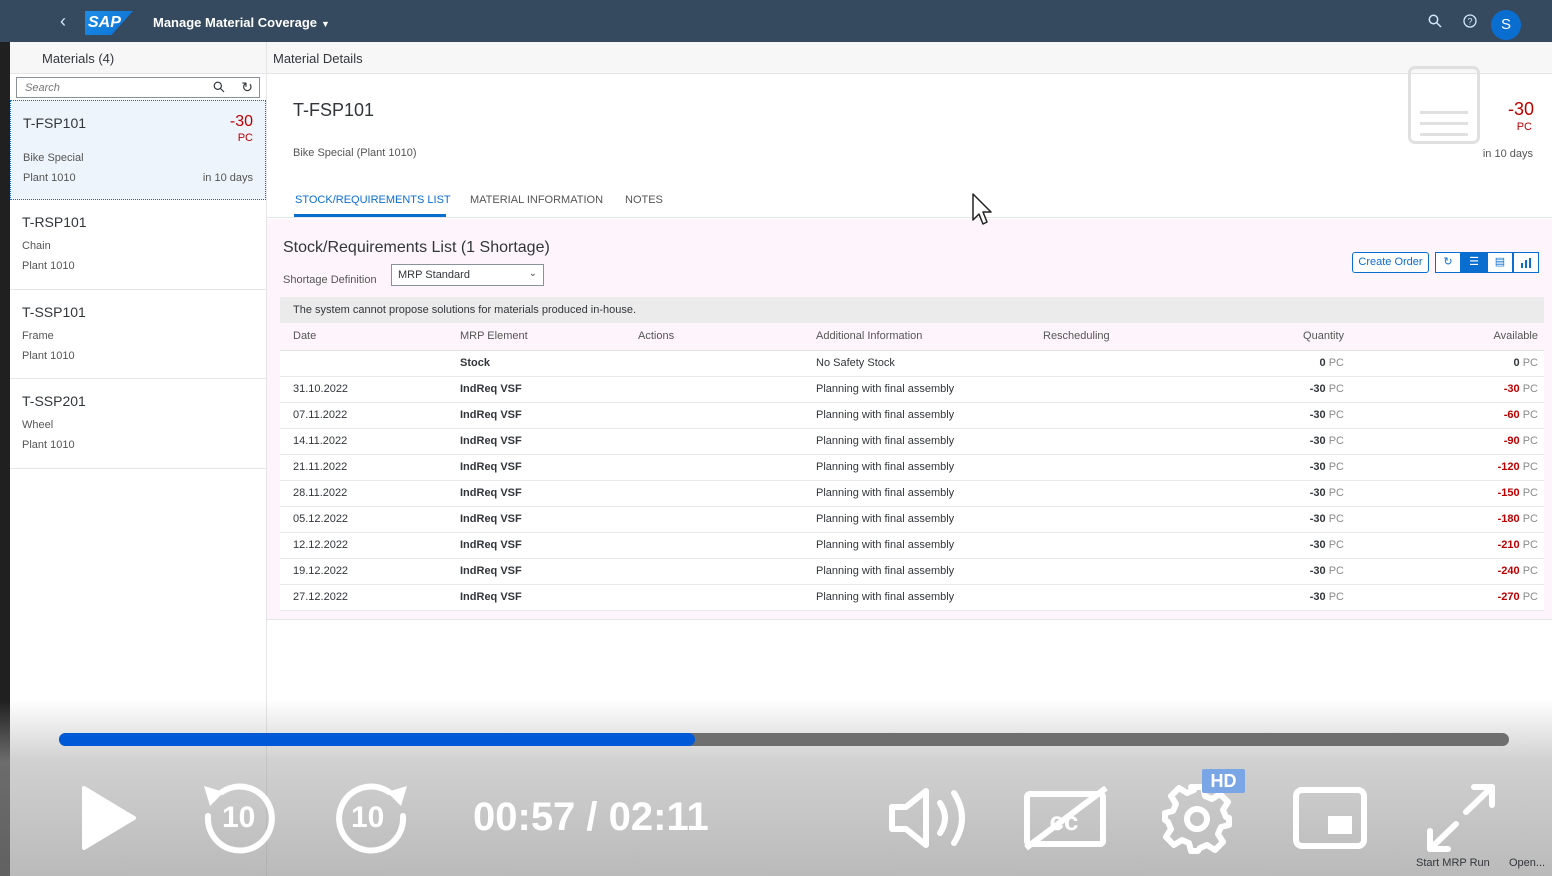  I want to click on chart-view-button, so click(1526, 262).